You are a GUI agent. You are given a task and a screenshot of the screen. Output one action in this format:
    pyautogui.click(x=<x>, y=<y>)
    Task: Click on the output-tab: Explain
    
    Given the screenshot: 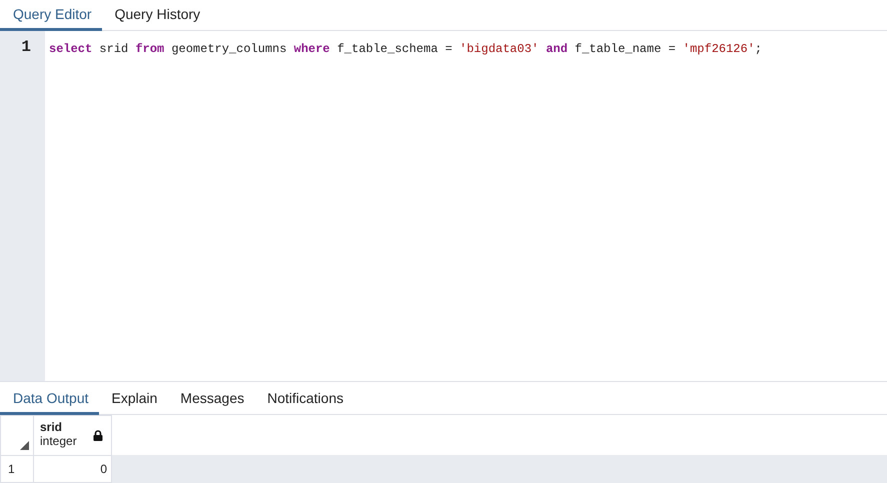 What is the action you would take?
    pyautogui.click(x=133, y=398)
    